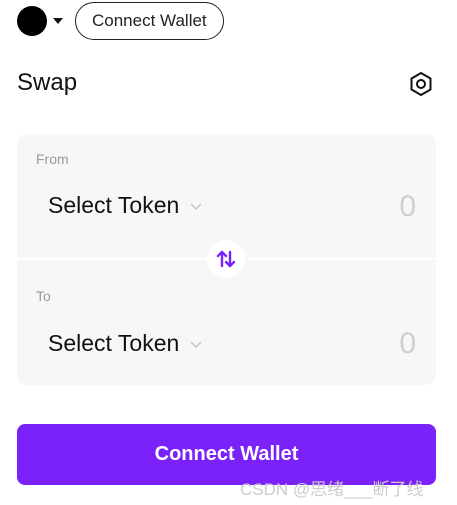 The width and height of the screenshot is (457, 505). What do you see at coordinates (52, 159) in the screenshot?
I see `from-label: From` at bounding box center [52, 159].